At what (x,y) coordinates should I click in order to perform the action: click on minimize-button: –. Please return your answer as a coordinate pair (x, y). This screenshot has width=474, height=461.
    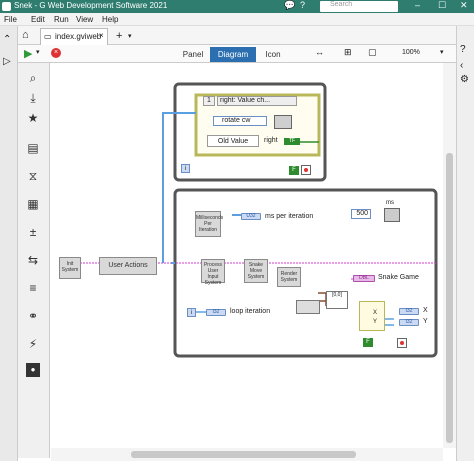
    Looking at the image, I should click on (417, 5).